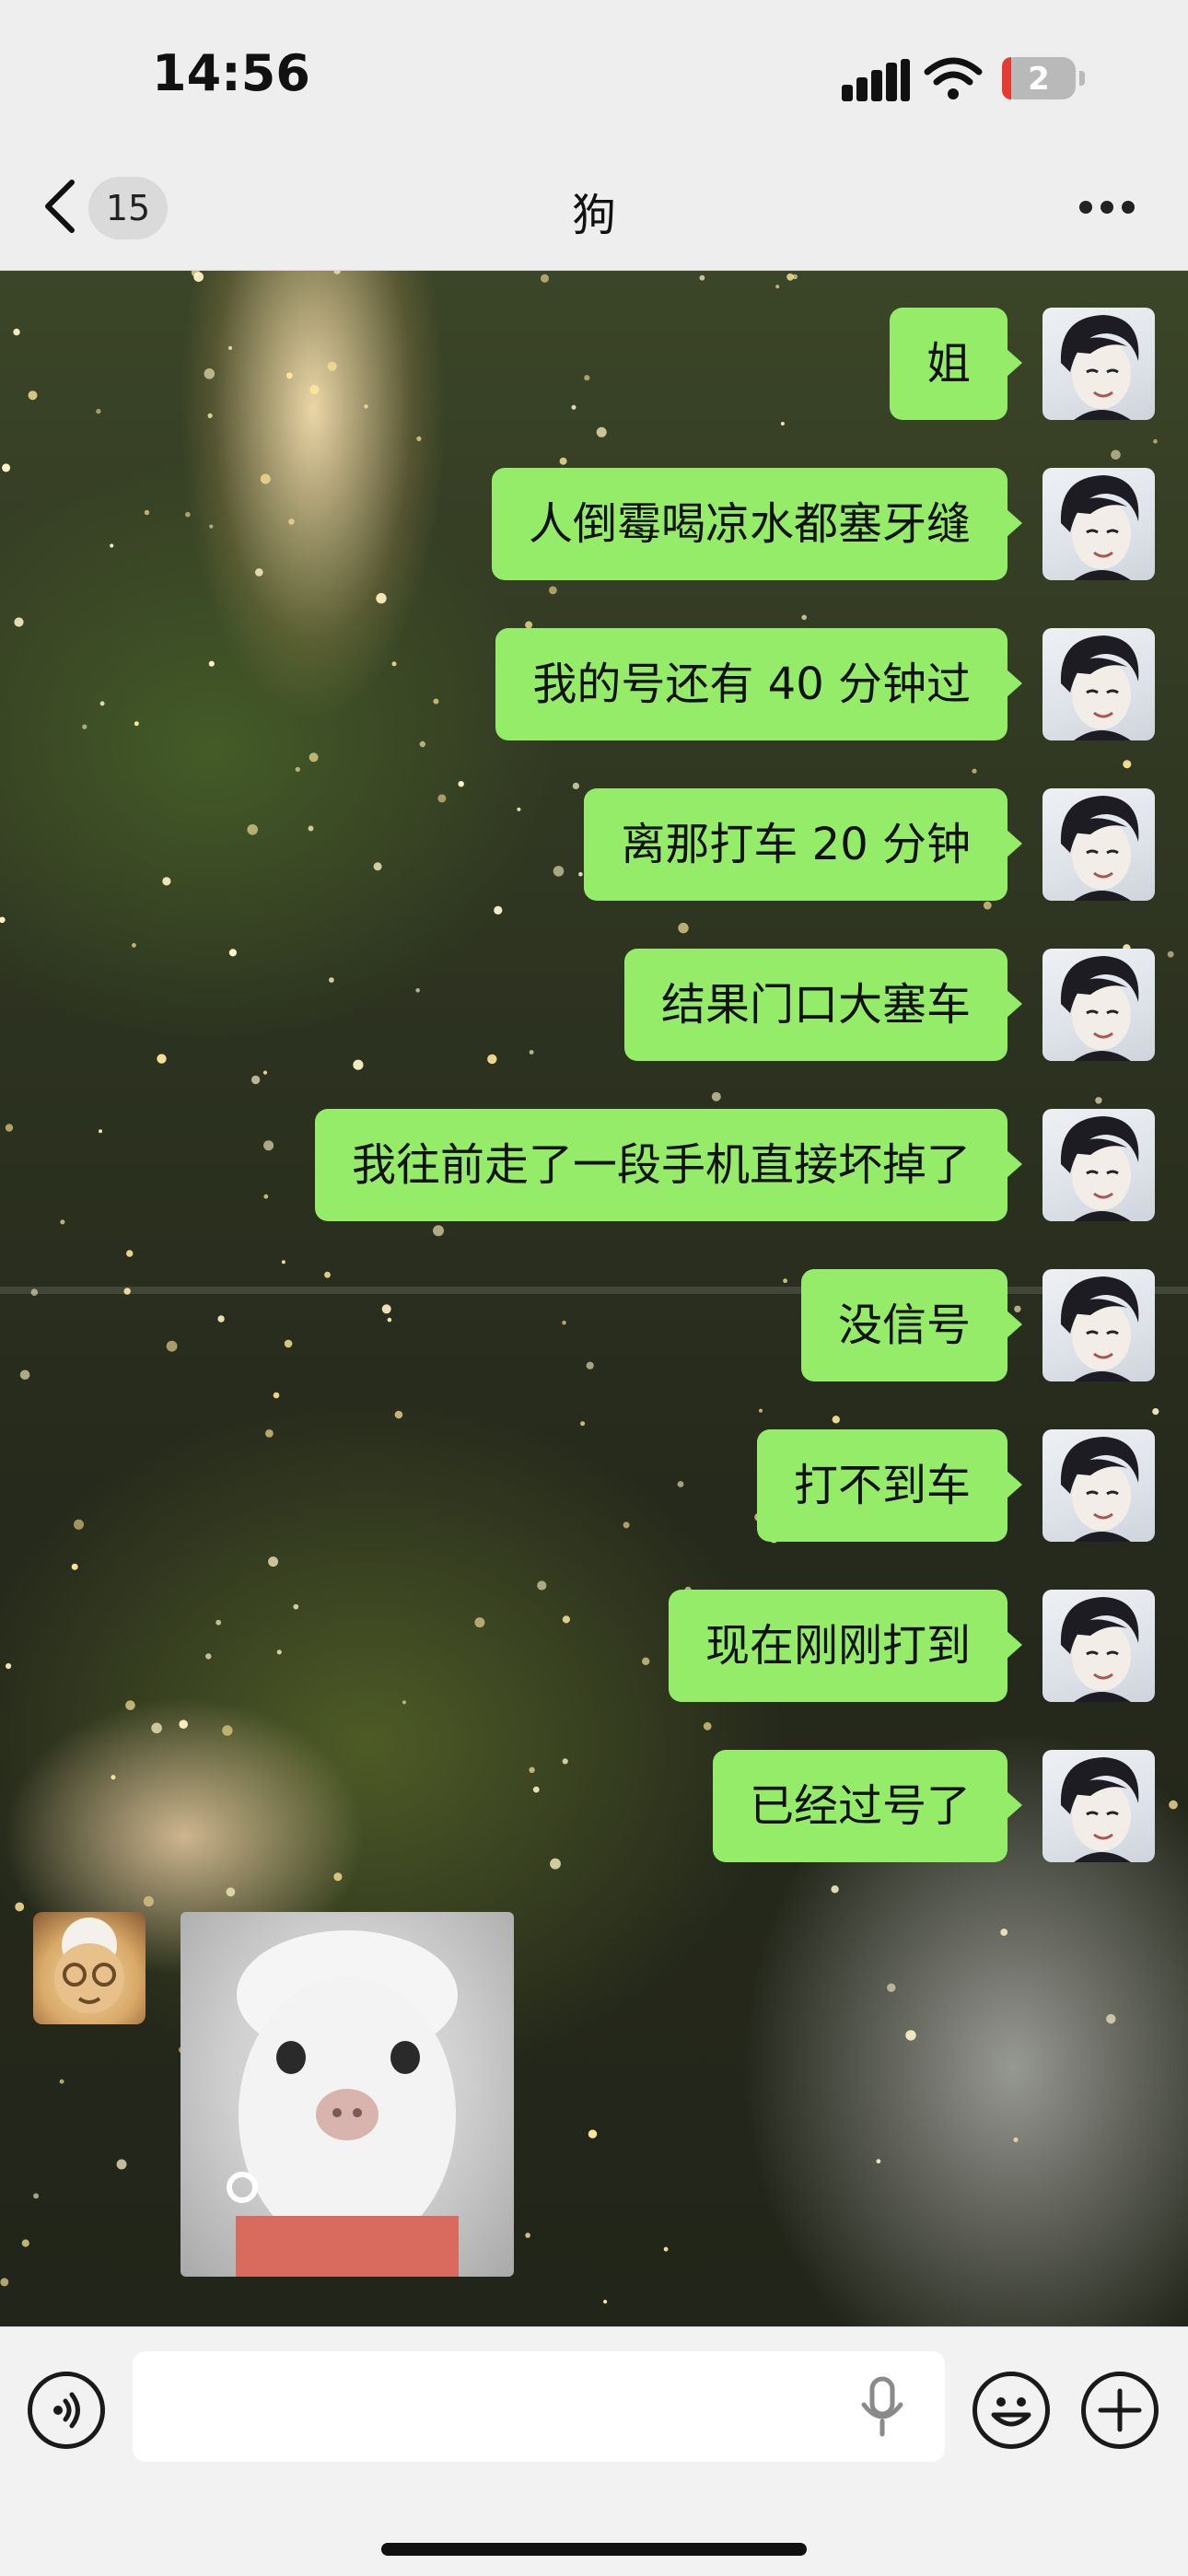 The height and width of the screenshot is (2576, 1188). What do you see at coordinates (594, 1806) in the screenshot?
I see `message-row: 已经过号了` at bounding box center [594, 1806].